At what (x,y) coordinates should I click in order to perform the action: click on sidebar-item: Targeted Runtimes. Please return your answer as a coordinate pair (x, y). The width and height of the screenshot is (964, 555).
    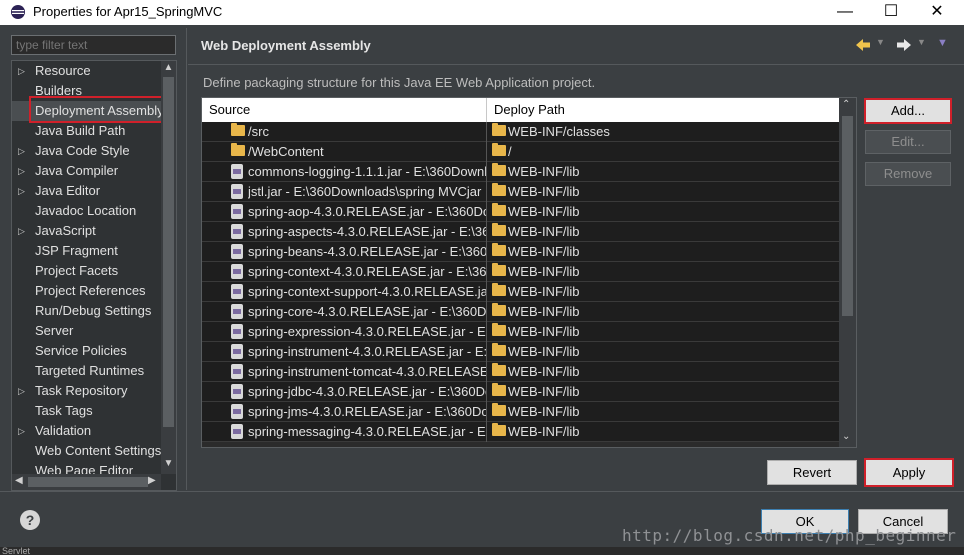
    Looking at the image, I should click on (87, 371).